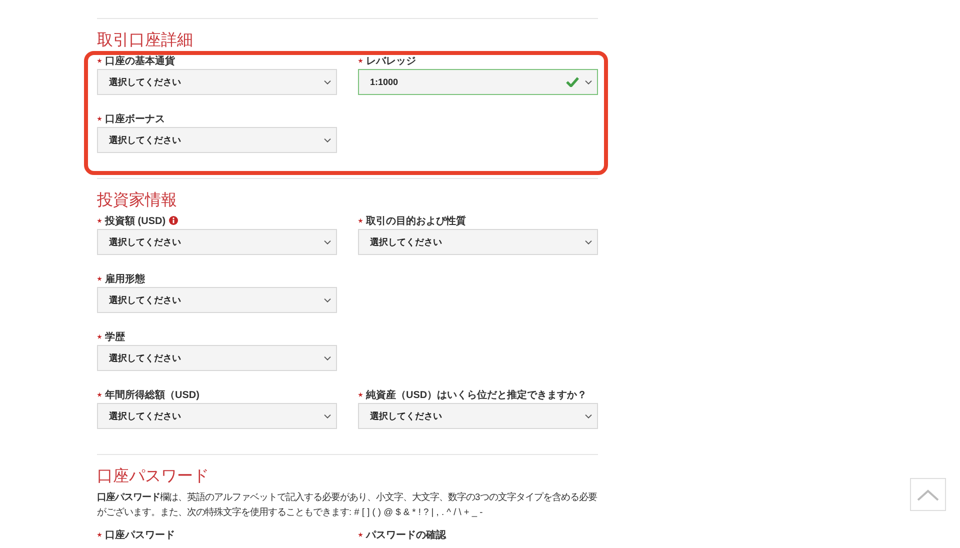 This screenshot has height=548, width=960. What do you see at coordinates (135, 119) in the screenshot?
I see `field-label: 口座ボーナス` at bounding box center [135, 119].